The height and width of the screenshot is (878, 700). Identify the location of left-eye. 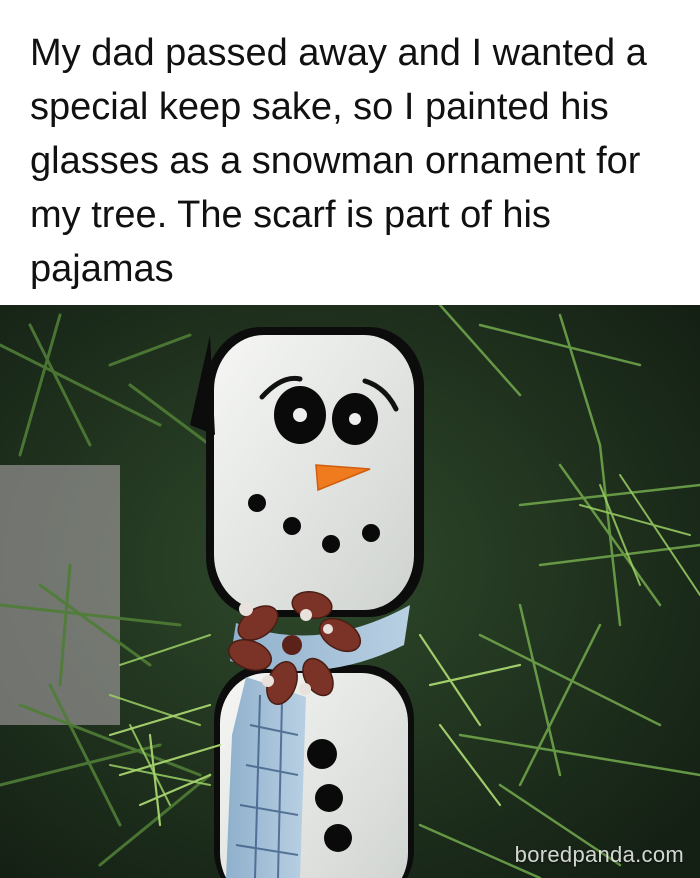
(300, 415).